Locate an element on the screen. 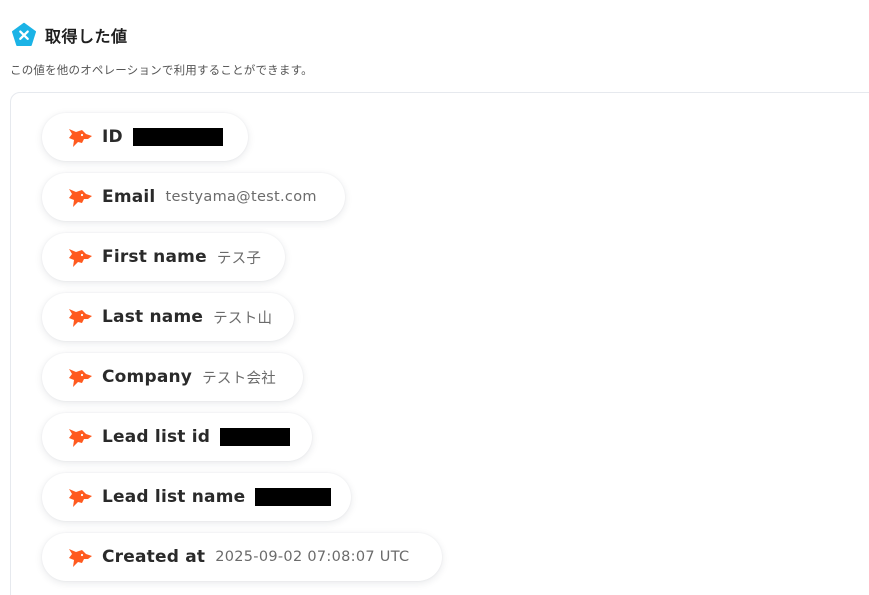  field-label: Email is located at coordinates (129, 197).